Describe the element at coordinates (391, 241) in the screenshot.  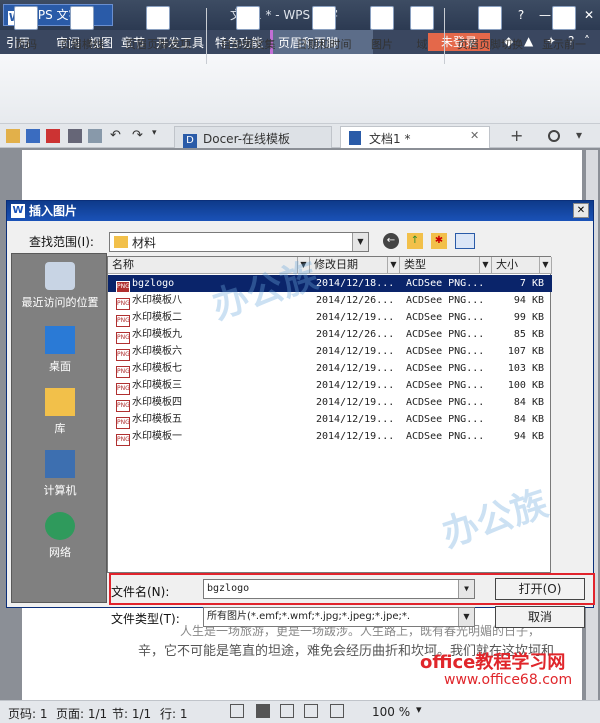
I see `back-icon: ←` at that location.